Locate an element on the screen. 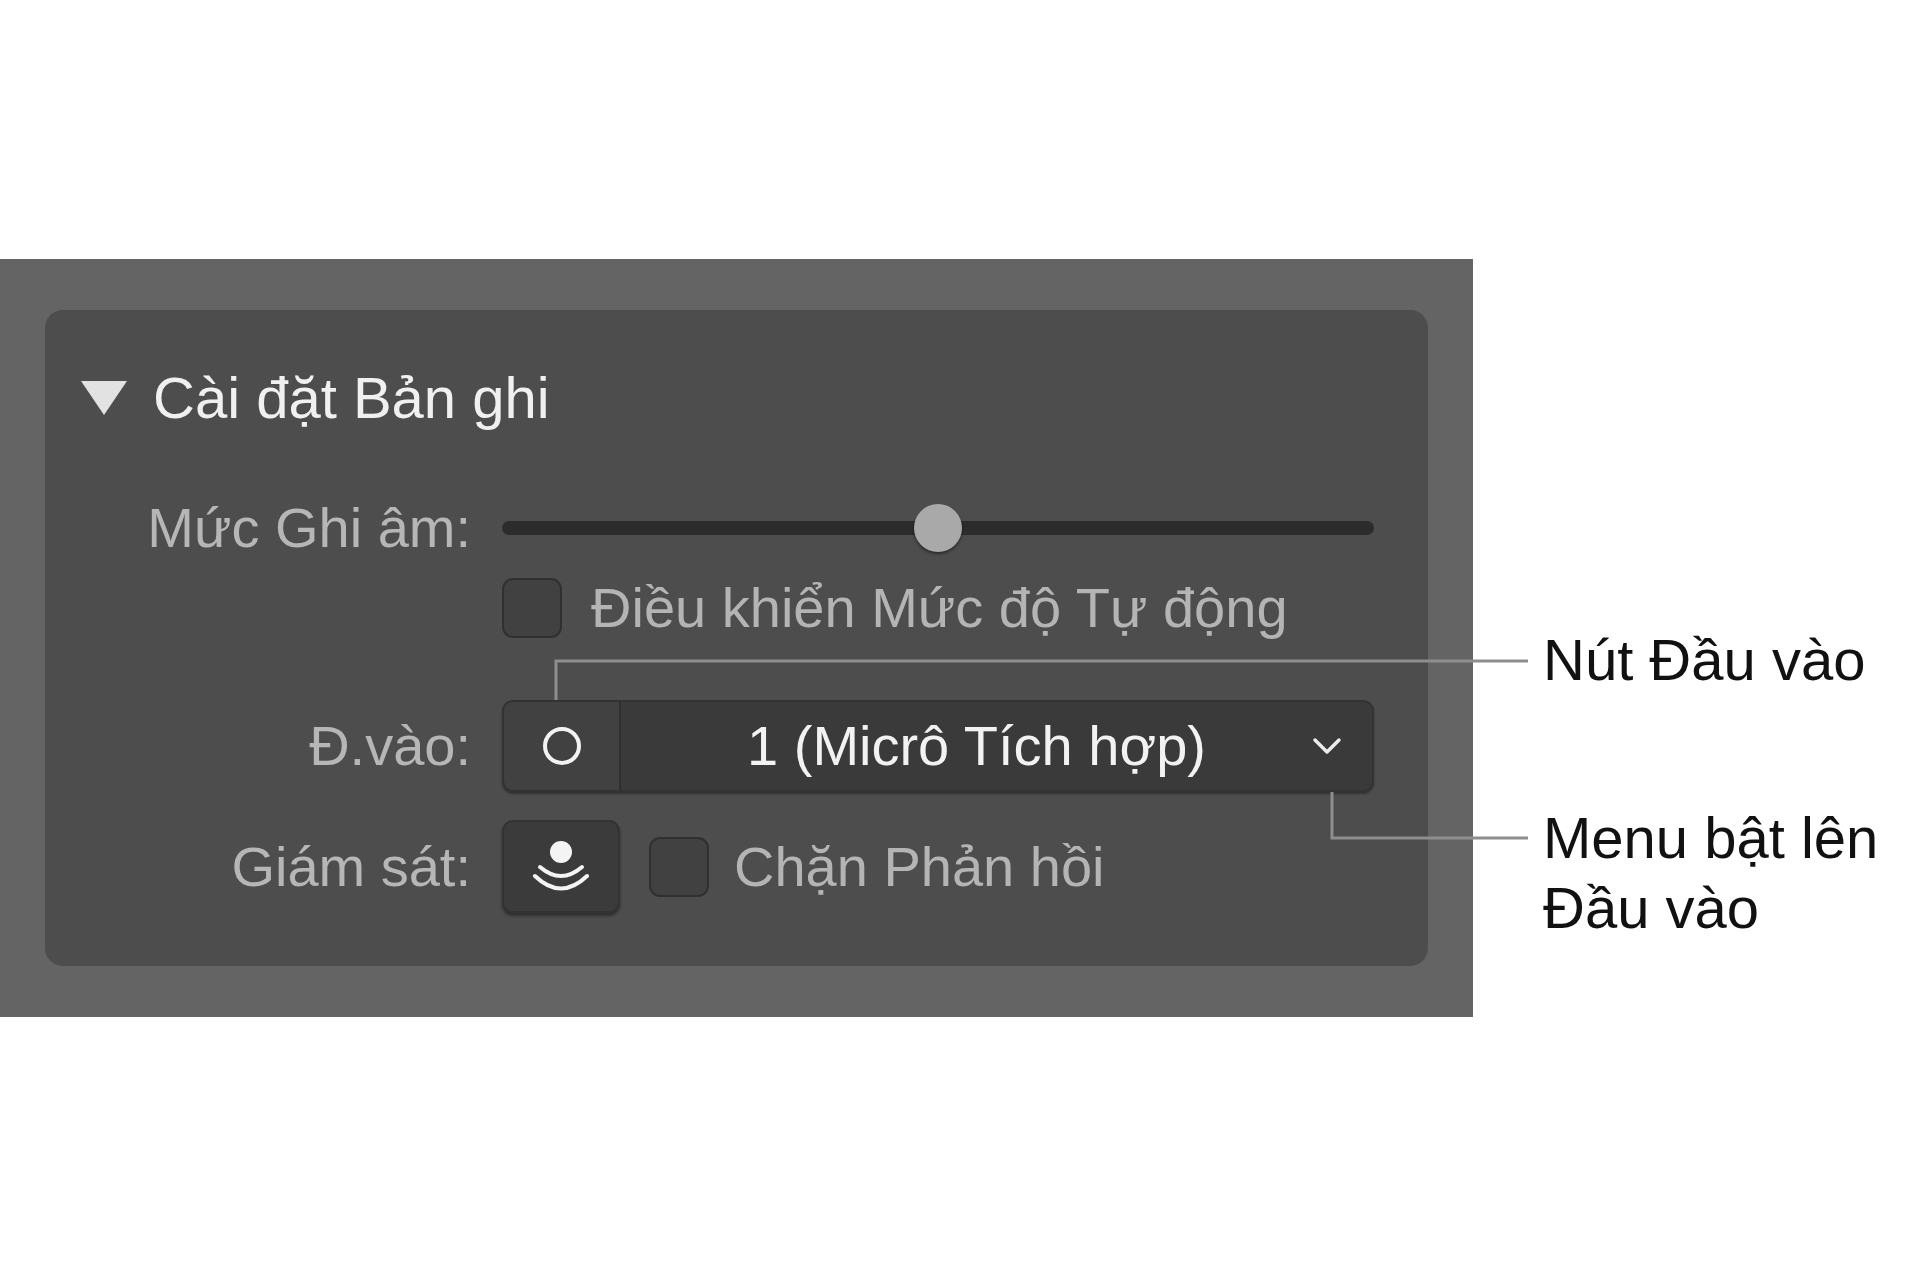 The height and width of the screenshot is (1280, 1920). circle-icon is located at coordinates (561, 746).